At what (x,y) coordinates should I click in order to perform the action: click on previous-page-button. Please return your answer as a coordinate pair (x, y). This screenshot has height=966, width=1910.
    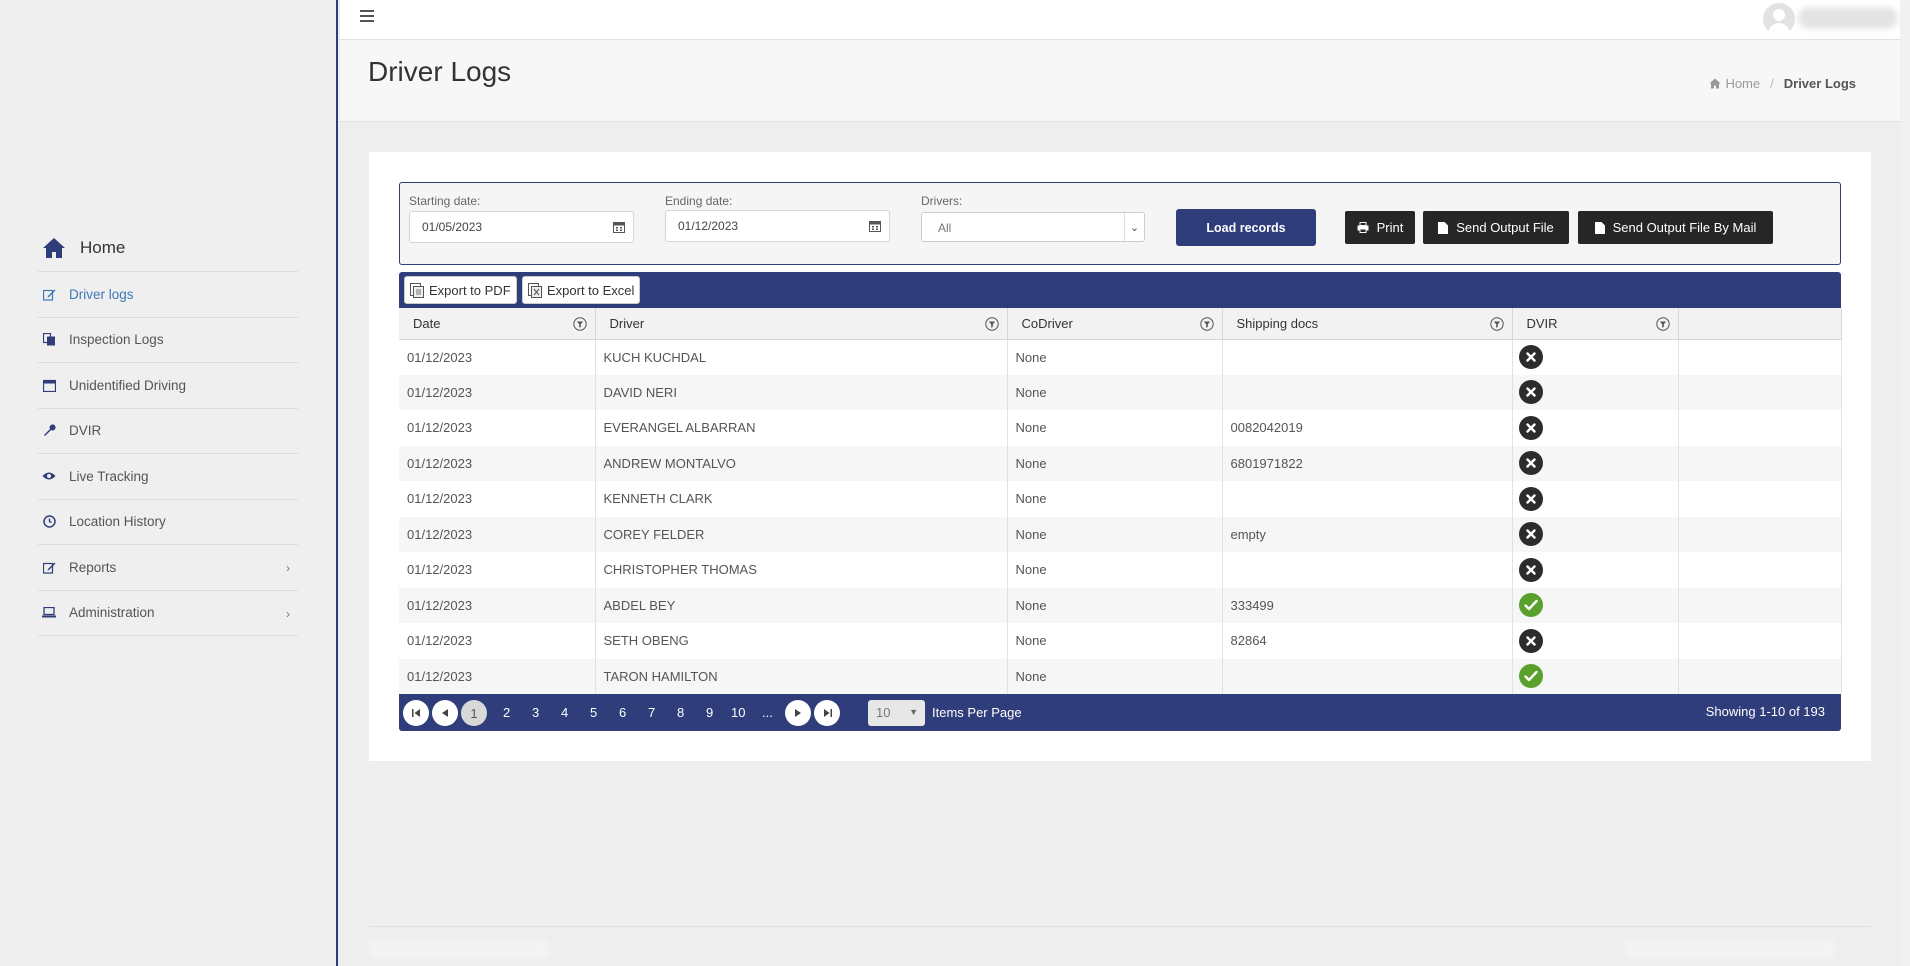
    Looking at the image, I should click on (445, 713).